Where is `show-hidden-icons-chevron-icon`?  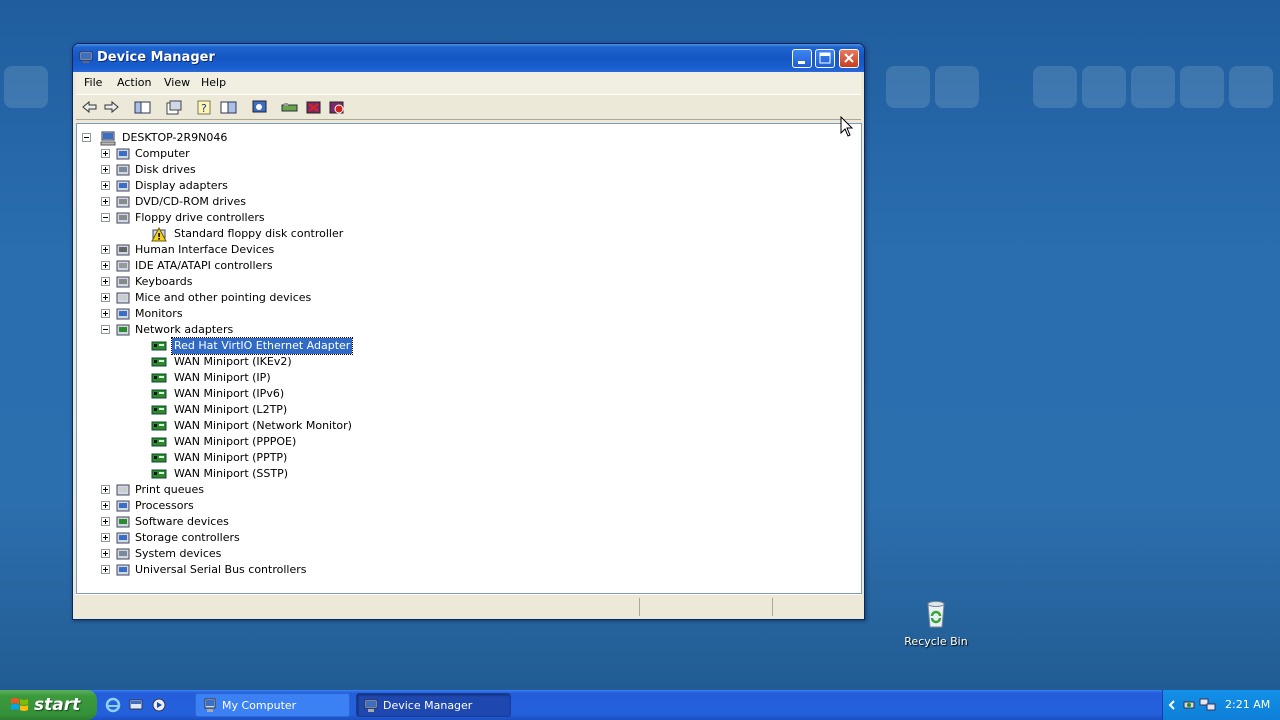
show-hidden-icons-chevron-icon is located at coordinates (1172, 705).